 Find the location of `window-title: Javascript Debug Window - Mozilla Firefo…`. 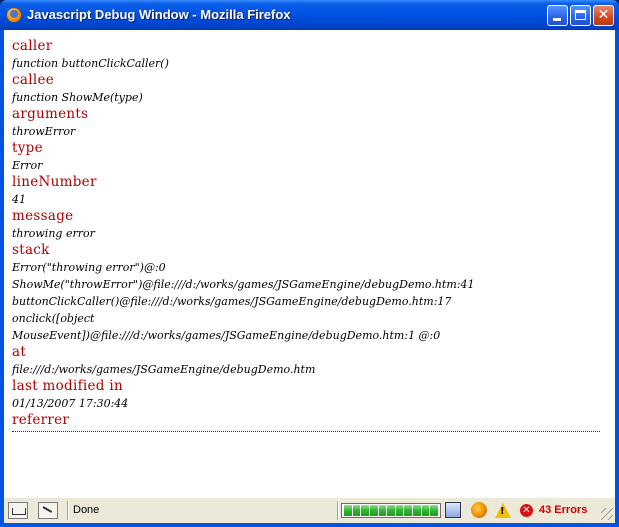

window-title: Javascript Debug Window - Mozilla Firefo… is located at coordinates (159, 14).